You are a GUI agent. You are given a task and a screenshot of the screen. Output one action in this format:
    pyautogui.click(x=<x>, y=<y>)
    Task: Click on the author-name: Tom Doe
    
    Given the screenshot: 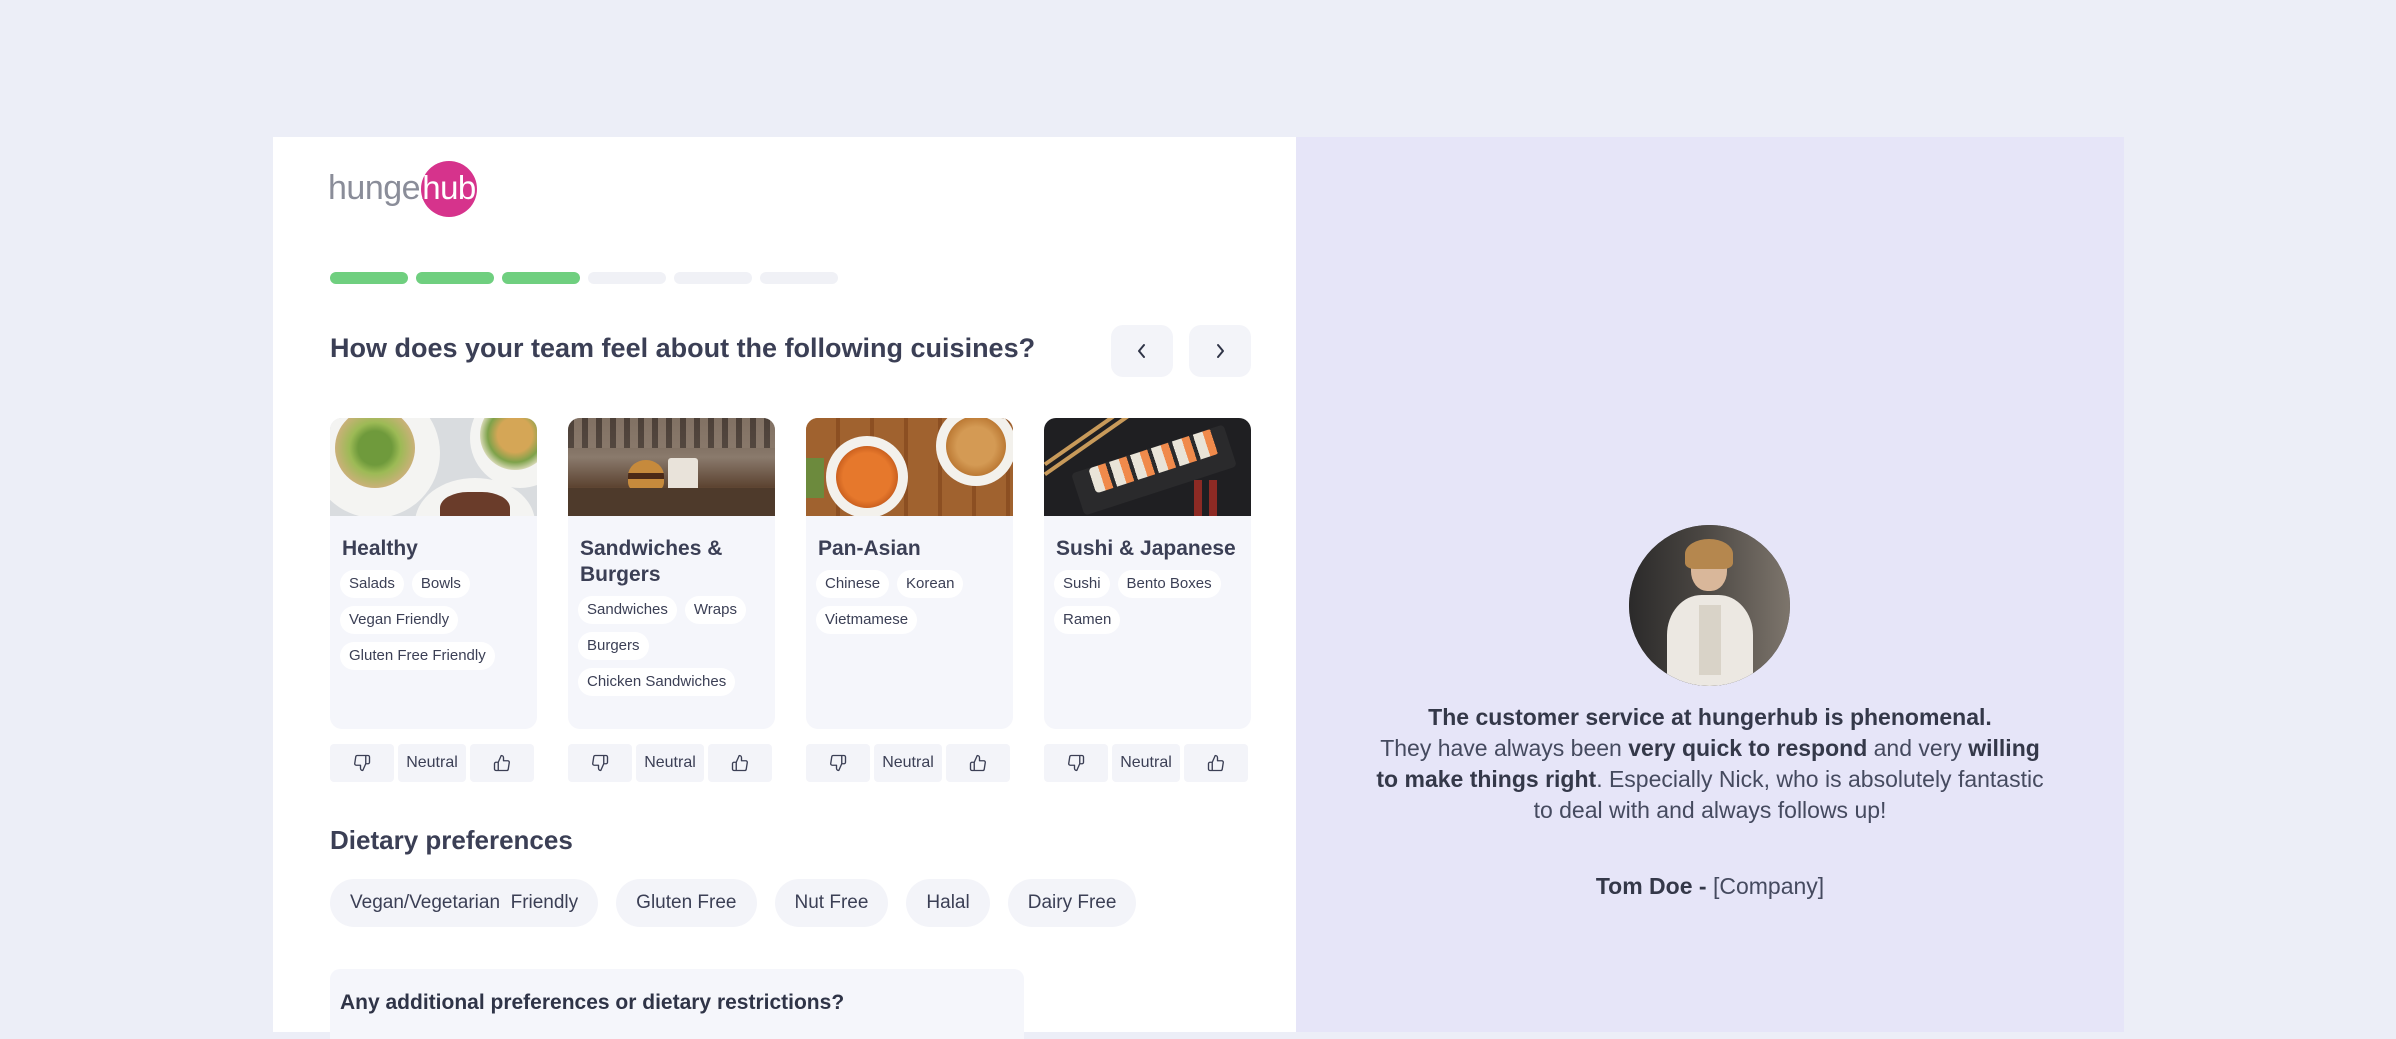 What is the action you would take?
    pyautogui.click(x=1644, y=886)
    